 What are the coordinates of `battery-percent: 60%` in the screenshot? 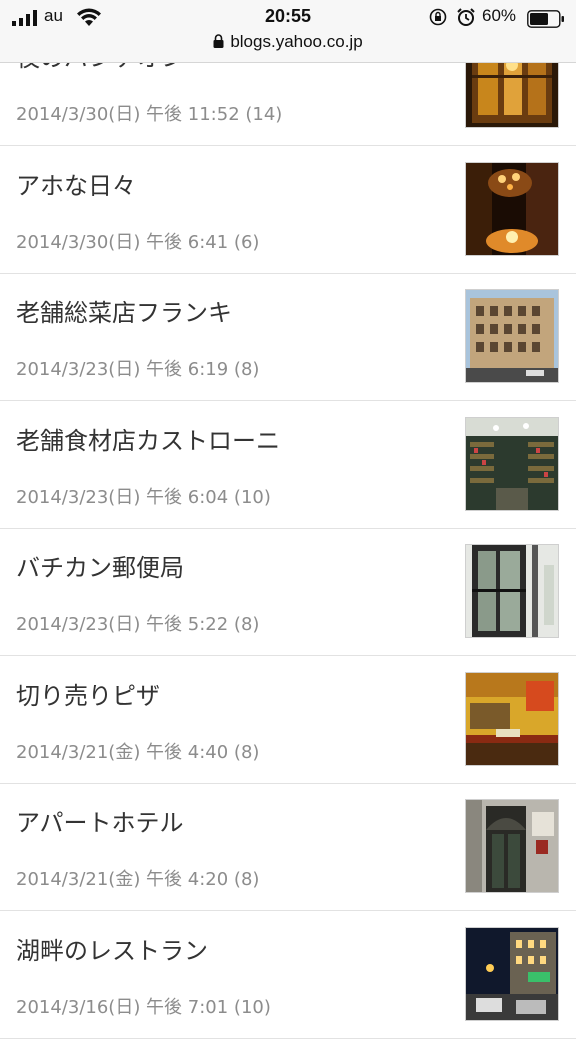 It's located at (499, 15).